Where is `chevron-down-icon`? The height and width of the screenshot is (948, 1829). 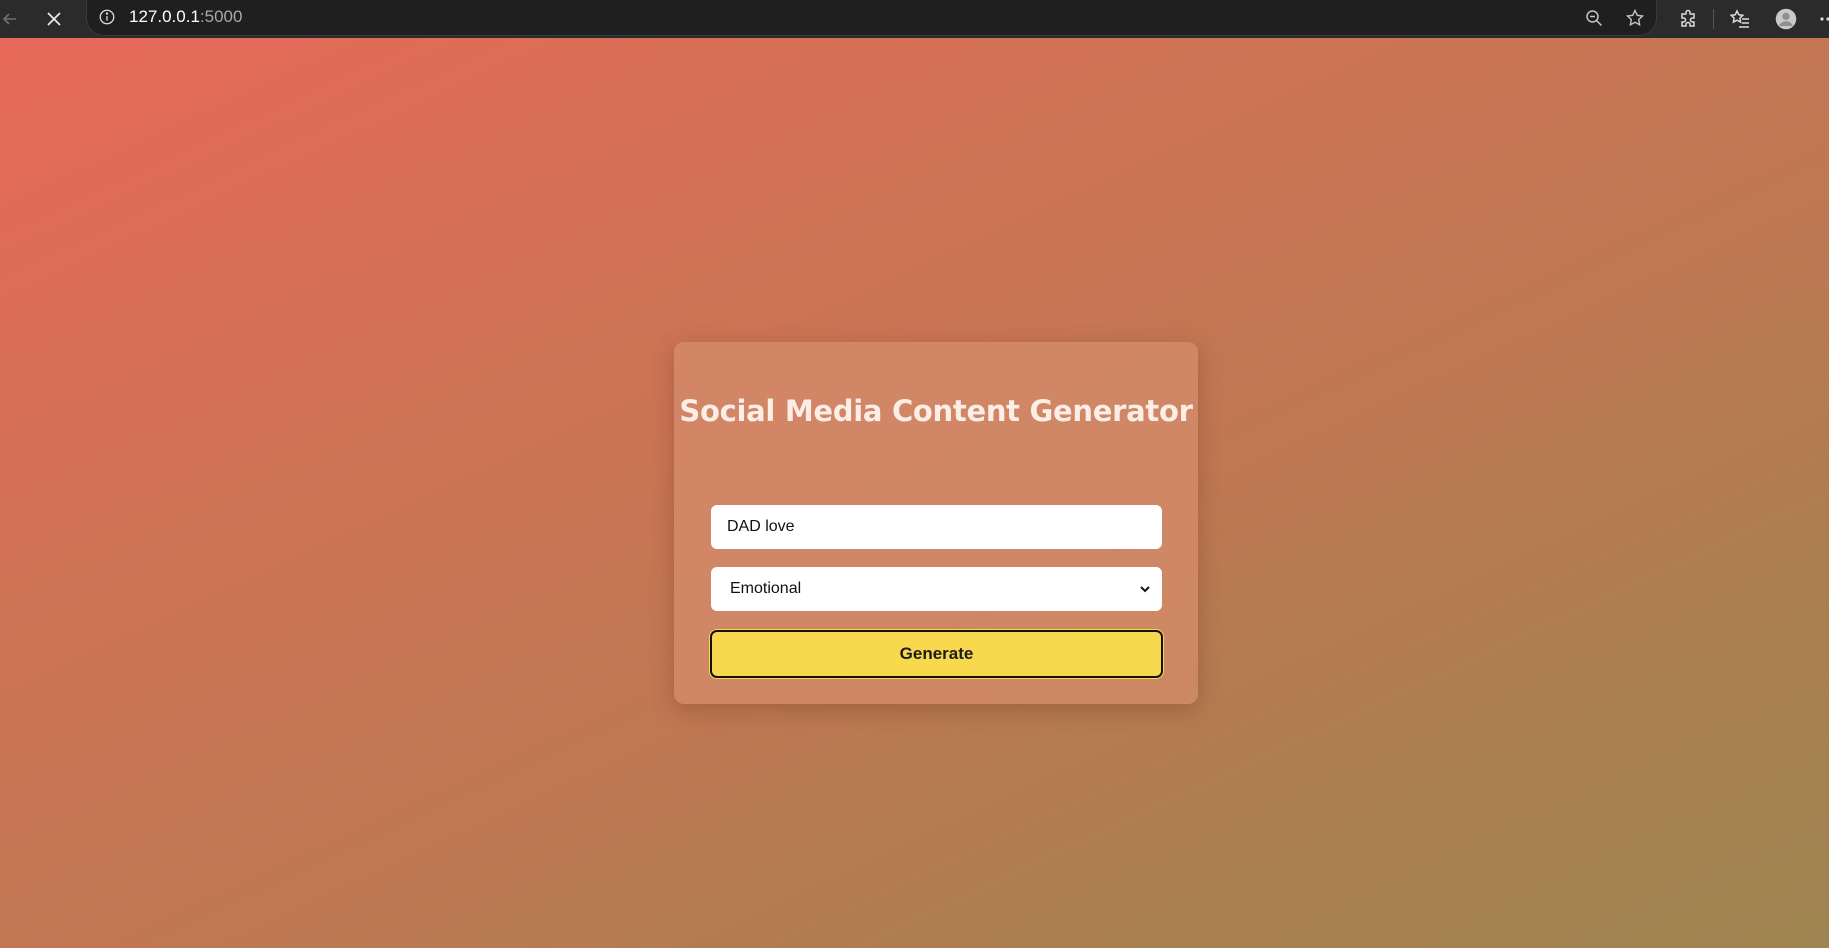
chevron-down-icon is located at coordinates (1145, 589).